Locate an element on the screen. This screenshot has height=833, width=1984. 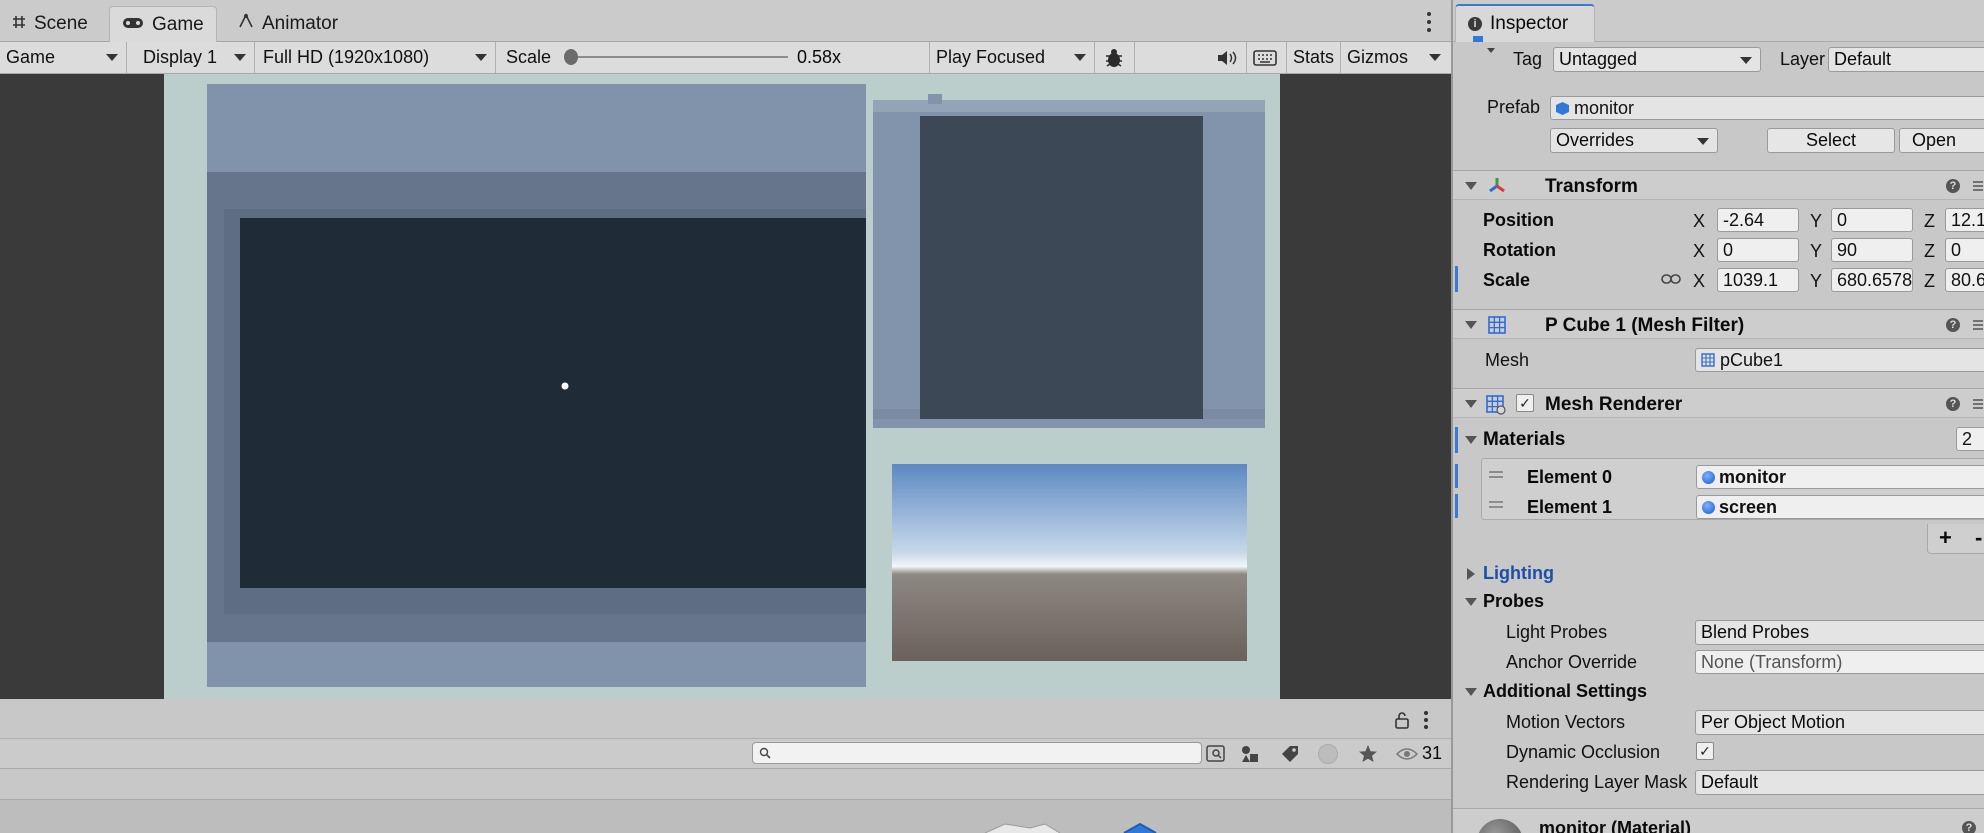
layer-dropdown: Default is located at coordinates (1906, 59).